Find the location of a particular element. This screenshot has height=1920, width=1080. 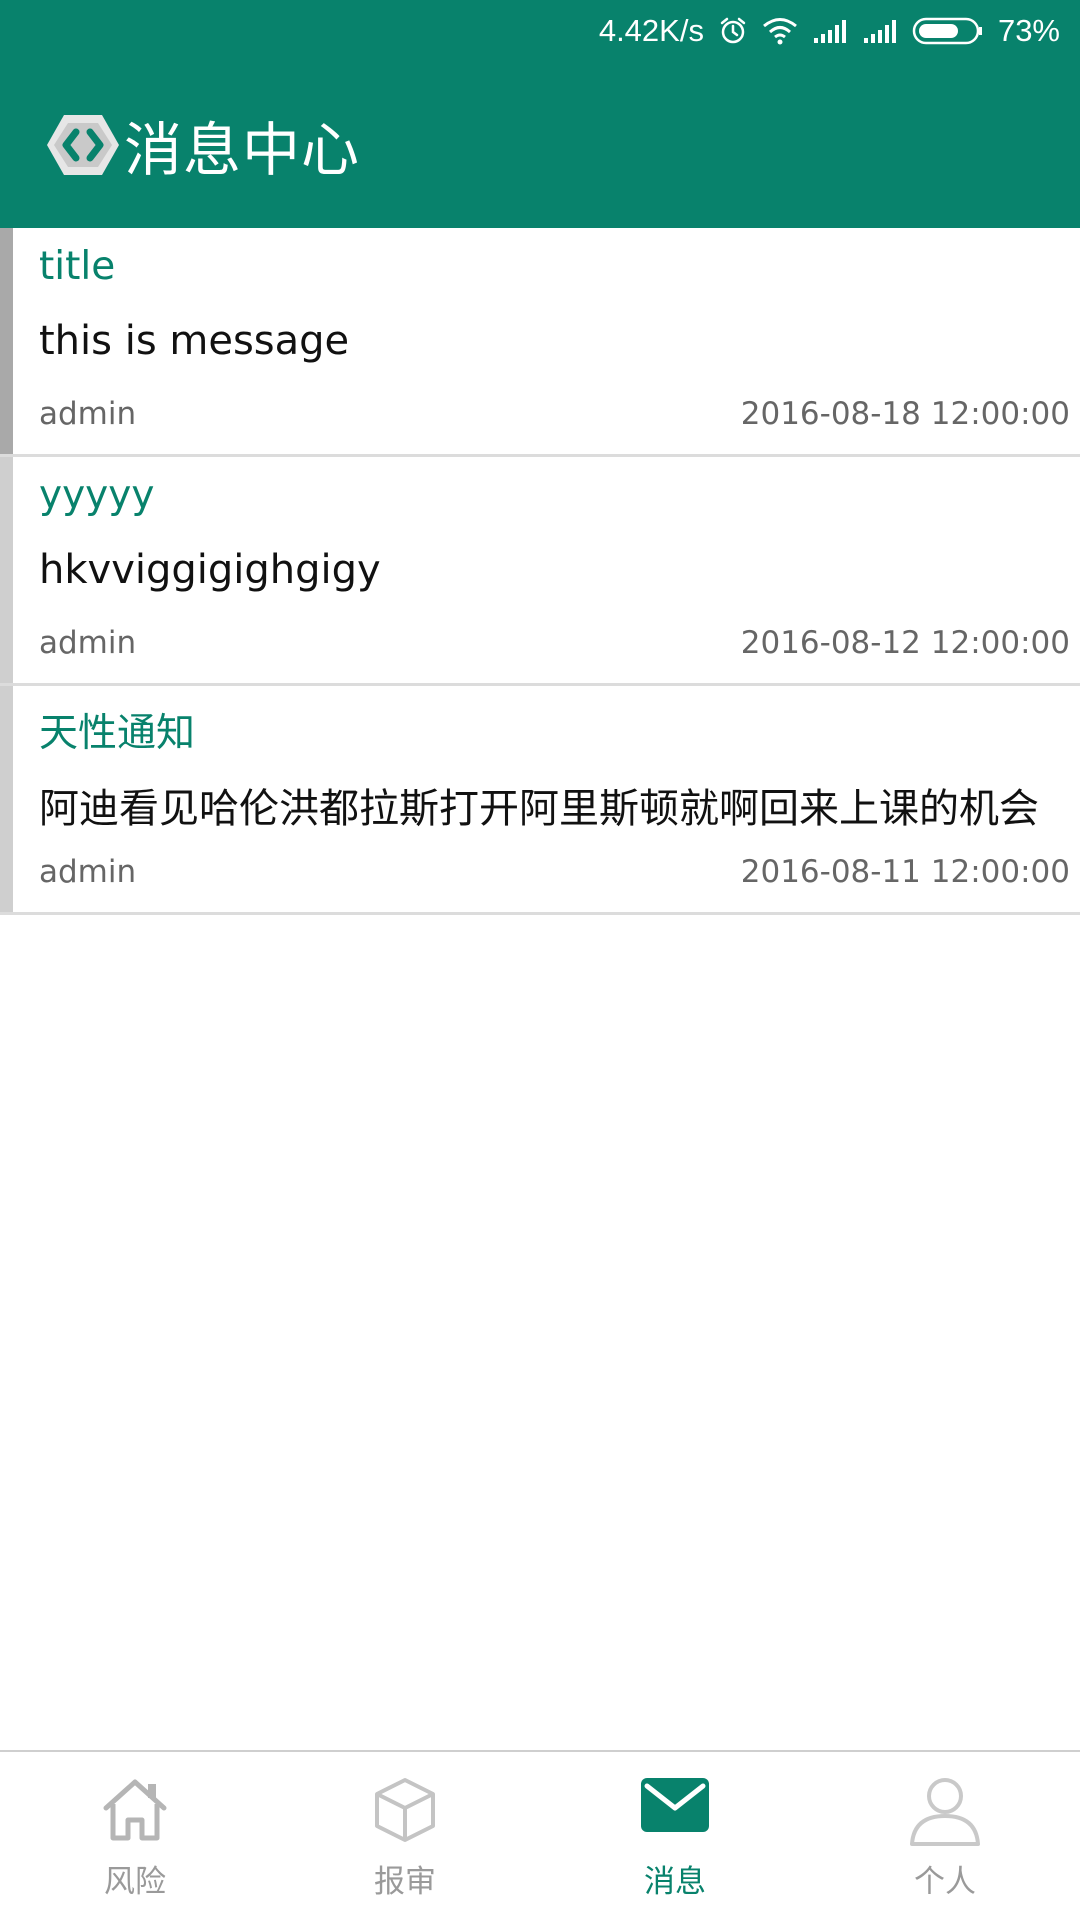

page-title: 消息中心 is located at coordinates (242, 150).